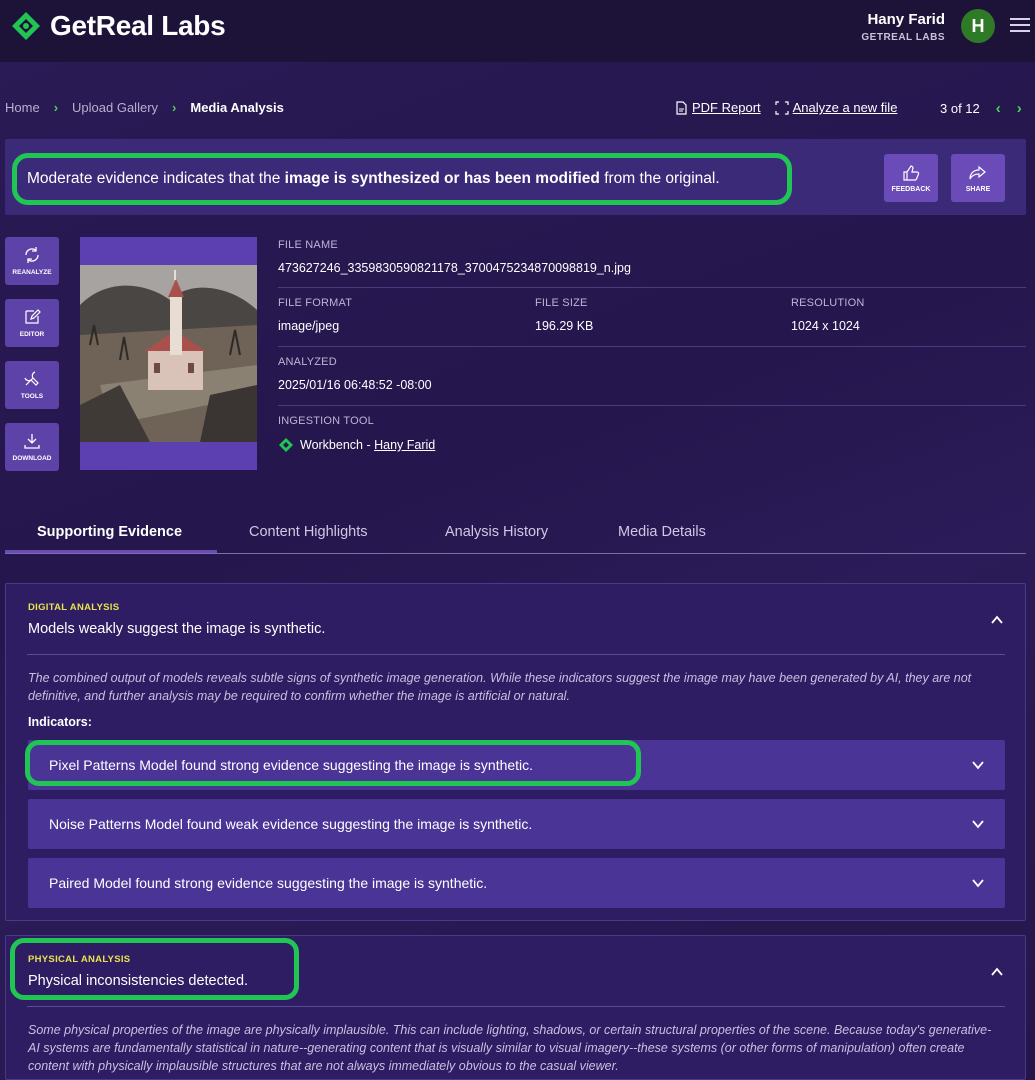 This screenshot has width=1035, height=1080. Describe the element at coordinates (308, 532) in the screenshot. I see `tab-content-highlights: Content Highlights` at that location.